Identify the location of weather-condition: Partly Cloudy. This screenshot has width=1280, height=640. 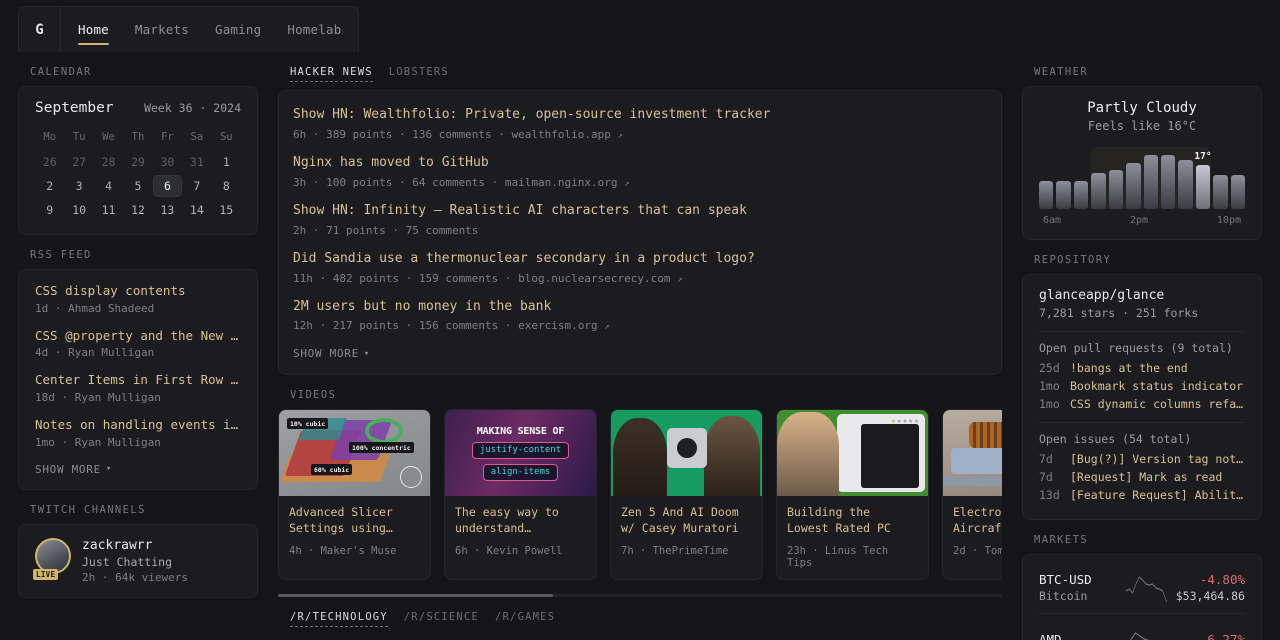
(1142, 108).